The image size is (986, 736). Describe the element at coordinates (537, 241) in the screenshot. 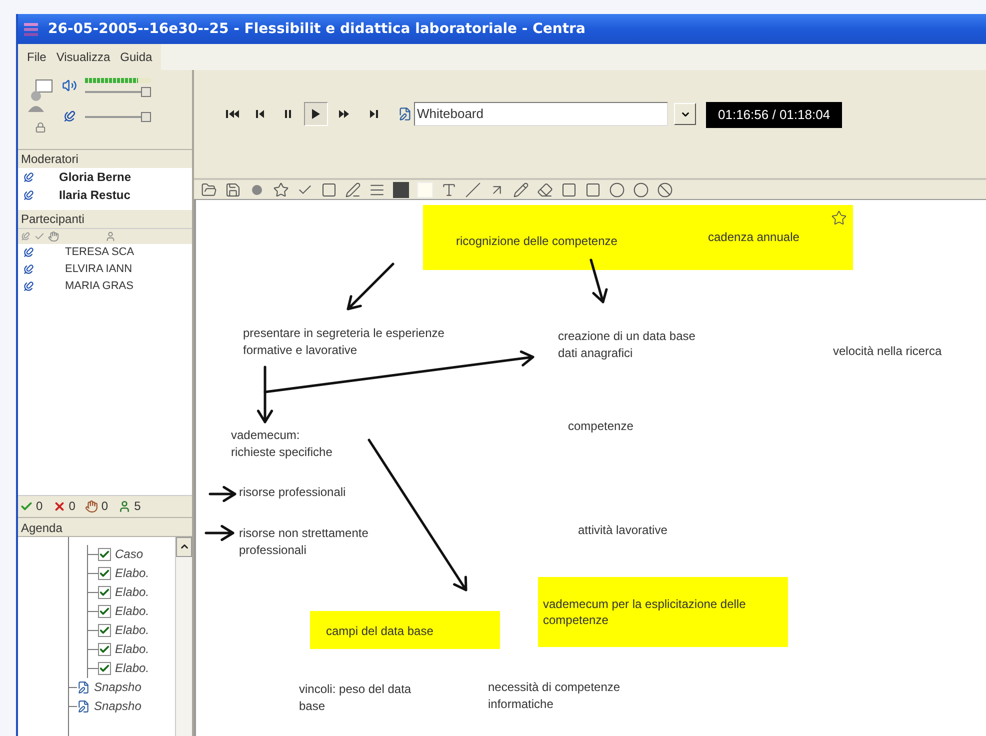

I see `note-text: ricognizione delle competenze` at that location.